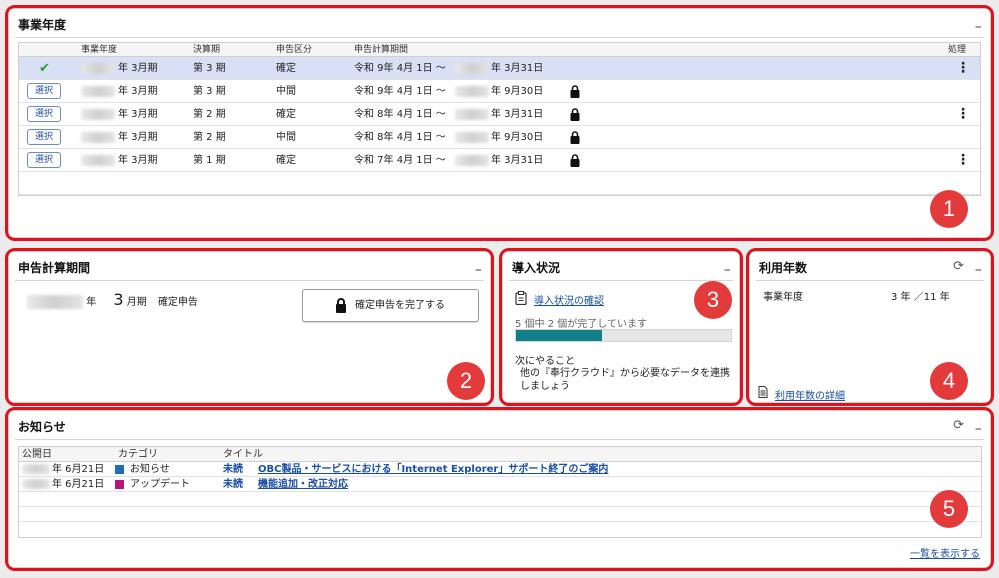 The height and width of the screenshot is (578, 999). What do you see at coordinates (112, 299) in the screenshot?
I see `period-summary: 年 3 月期 確定申告` at bounding box center [112, 299].